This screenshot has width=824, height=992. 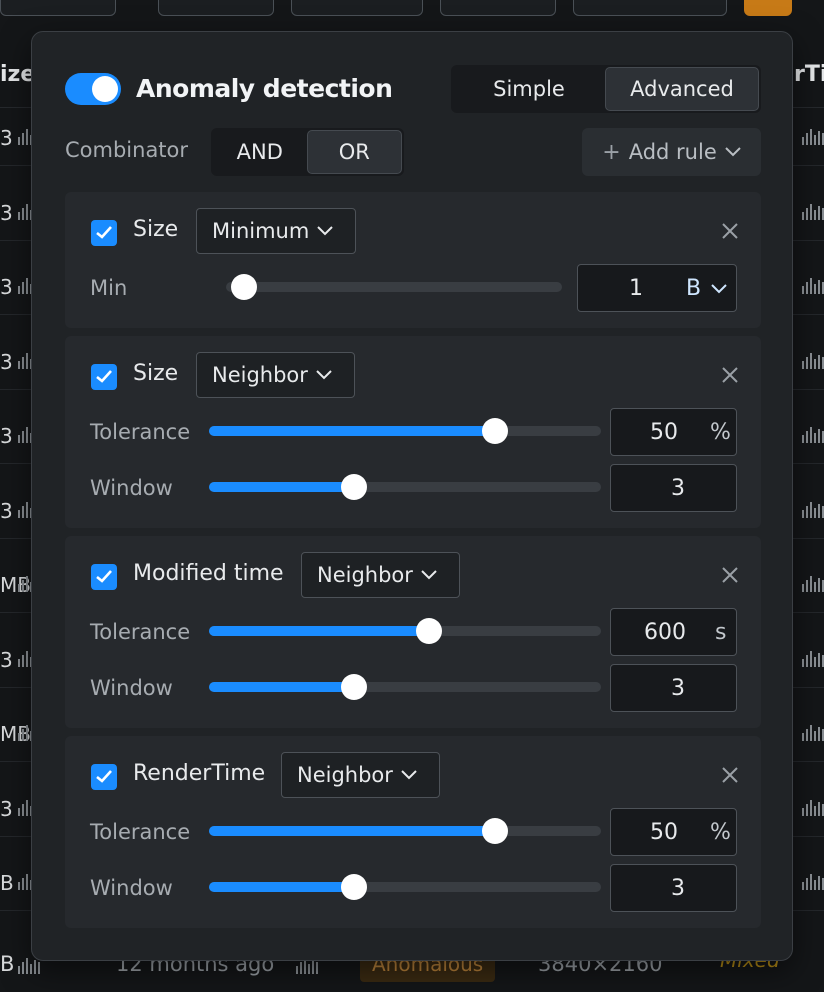 What do you see at coordinates (693, 288) in the screenshot?
I see `unit-dropdown-value: B` at bounding box center [693, 288].